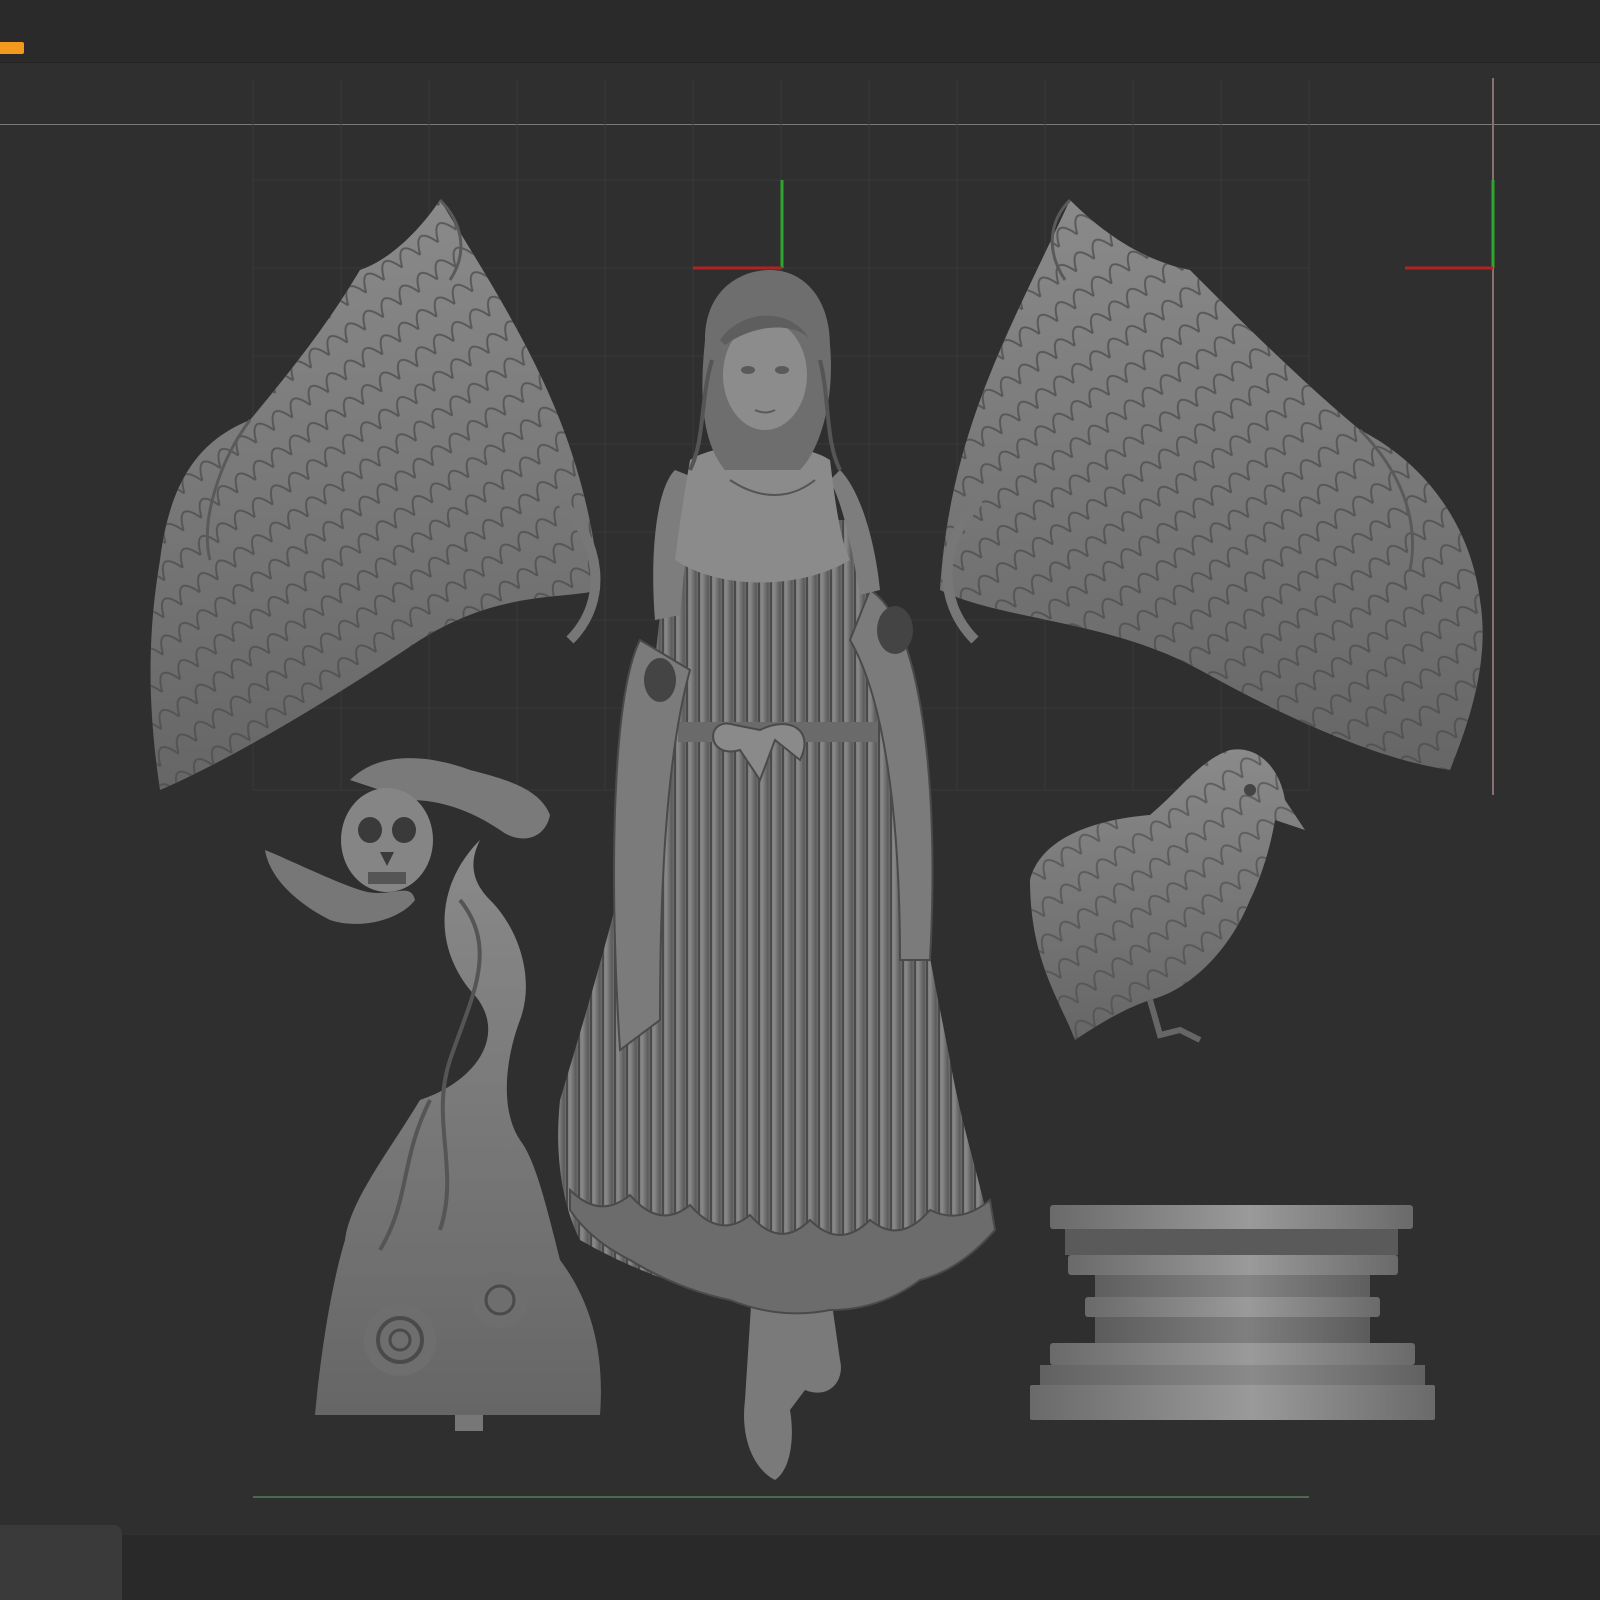 The height and width of the screenshot is (1600, 1600). Describe the element at coordinates (1211, 484) in the screenshot. I see `right-wing` at that location.